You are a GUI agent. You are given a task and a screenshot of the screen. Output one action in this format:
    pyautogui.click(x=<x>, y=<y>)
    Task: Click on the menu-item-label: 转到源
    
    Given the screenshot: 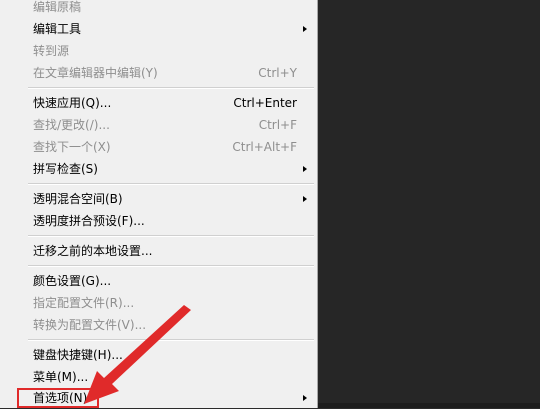 What is the action you would take?
    pyautogui.click(x=51, y=51)
    